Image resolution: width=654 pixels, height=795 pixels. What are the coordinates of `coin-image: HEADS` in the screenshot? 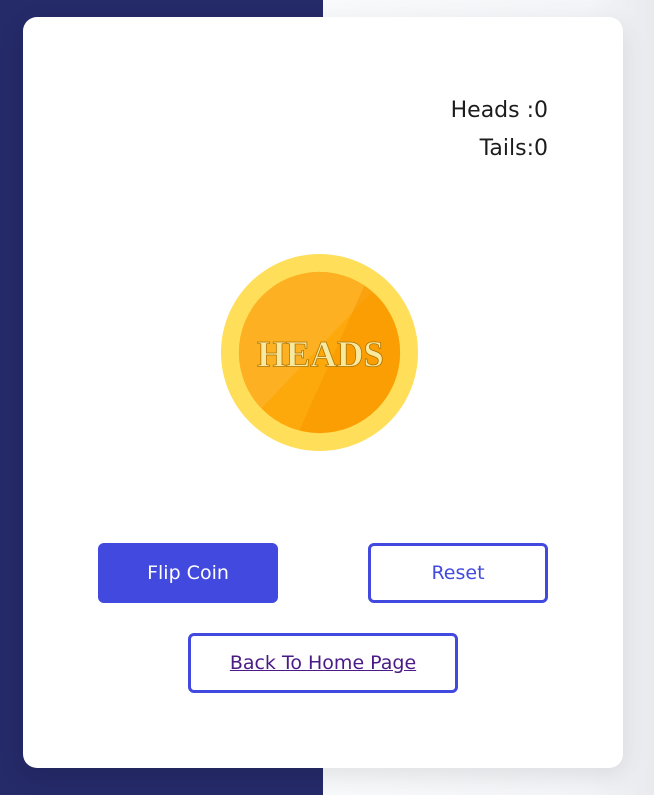 It's located at (319, 352).